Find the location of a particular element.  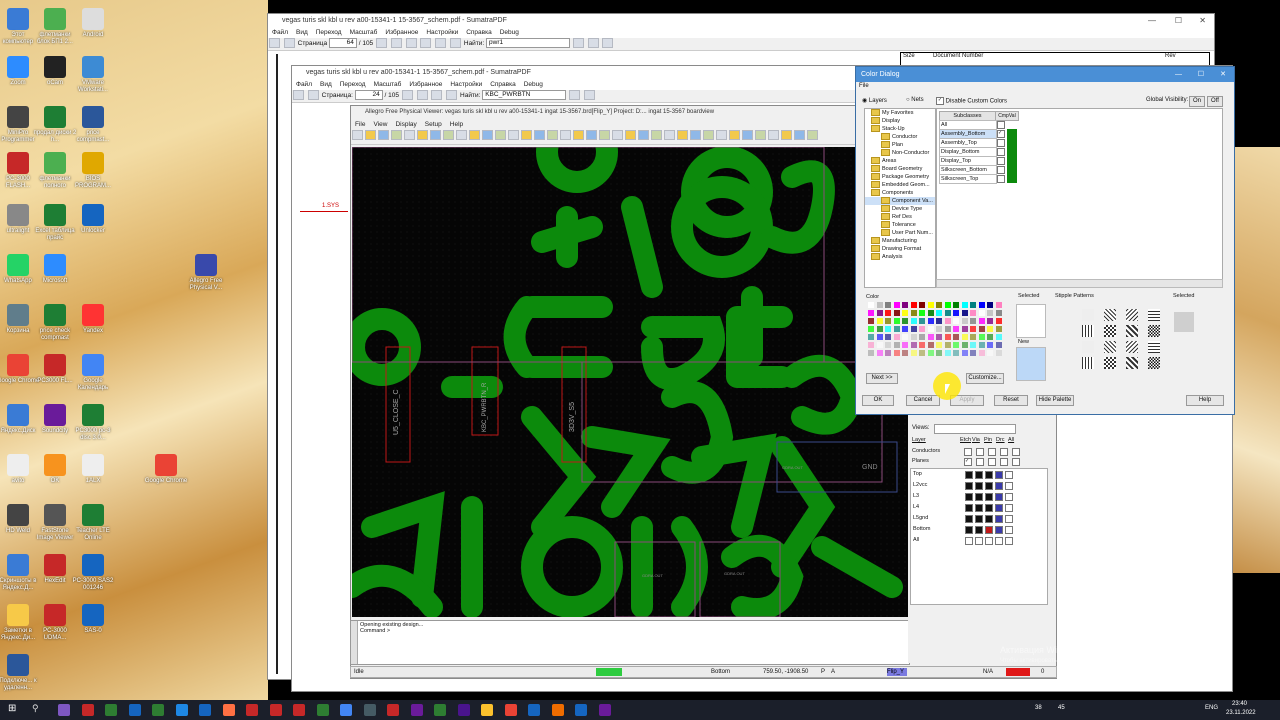

tree-item: Plan is located at coordinates (900, 145).